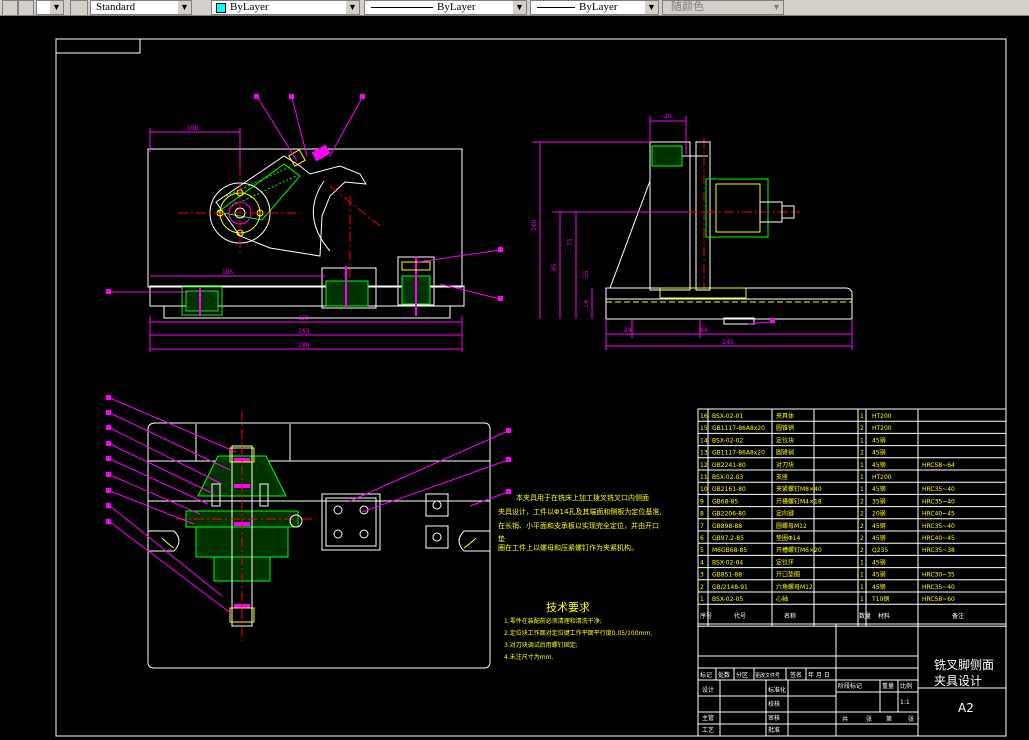  I want to click on bom-cell-code: GB898-88, so click(727, 526).